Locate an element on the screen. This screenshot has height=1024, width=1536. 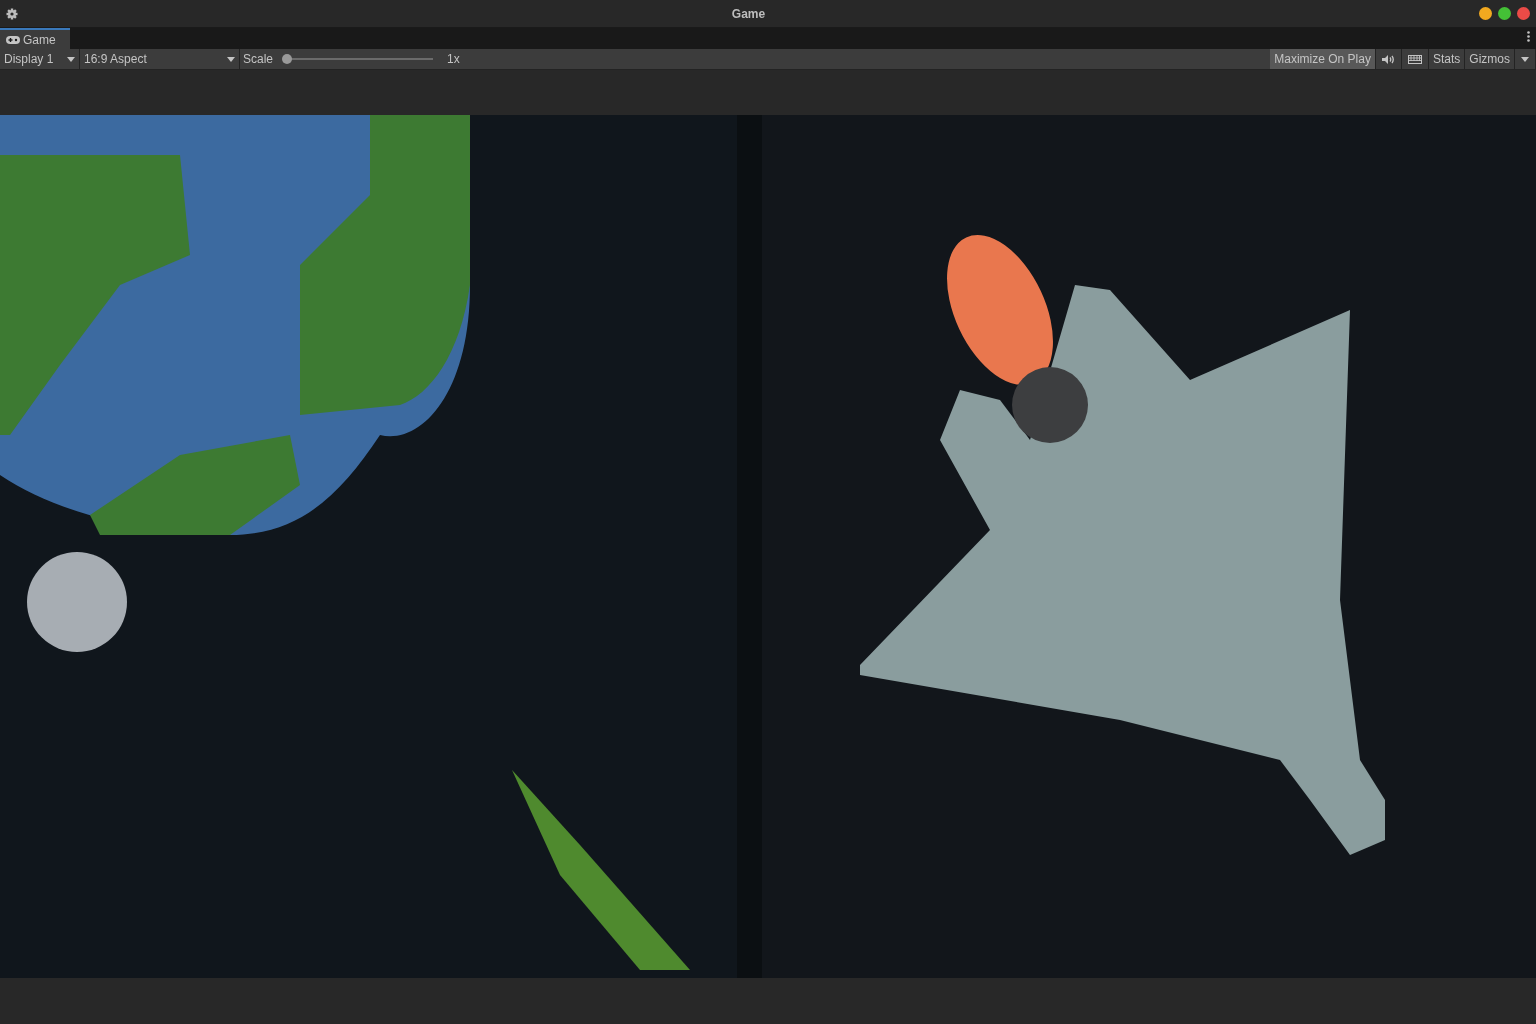
display-dropdown: Display 1 is located at coordinates (40, 59).